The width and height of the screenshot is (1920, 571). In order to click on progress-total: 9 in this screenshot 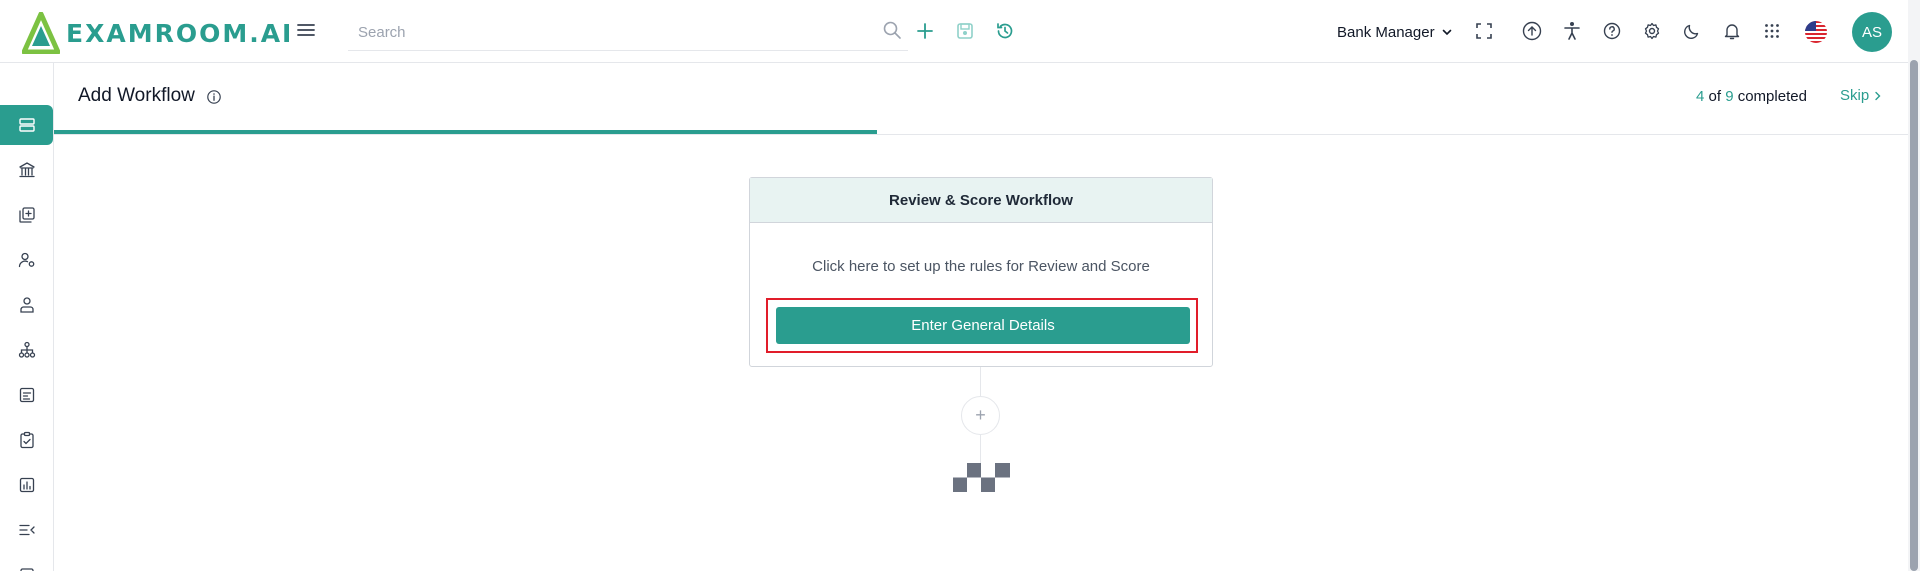, I will do `click(1729, 96)`.